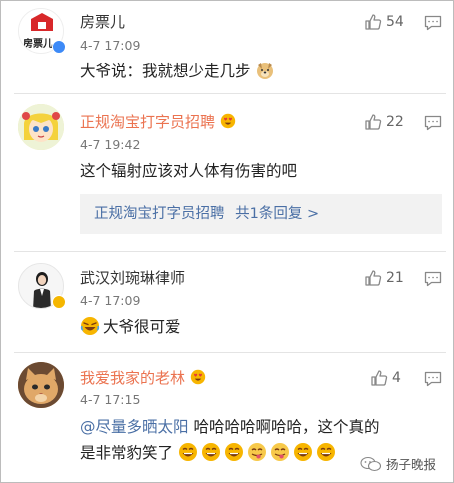 Image resolution: width=454 pixels, height=483 pixels. I want to click on like-button: 4, so click(385, 378).